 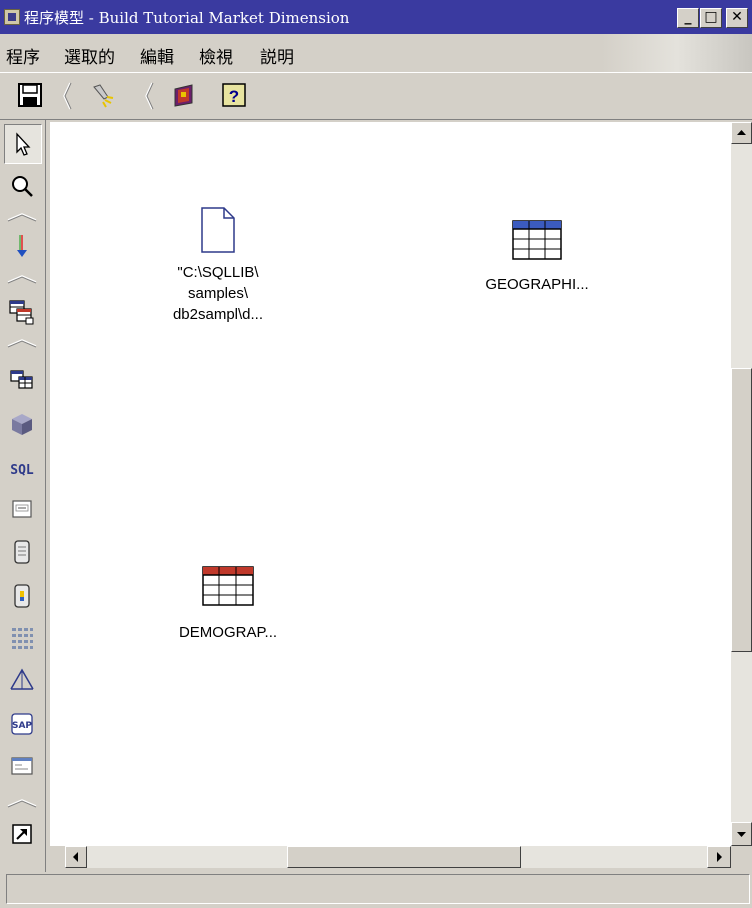 I want to click on menu-edit: 編輯, so click(x=157, y=55).